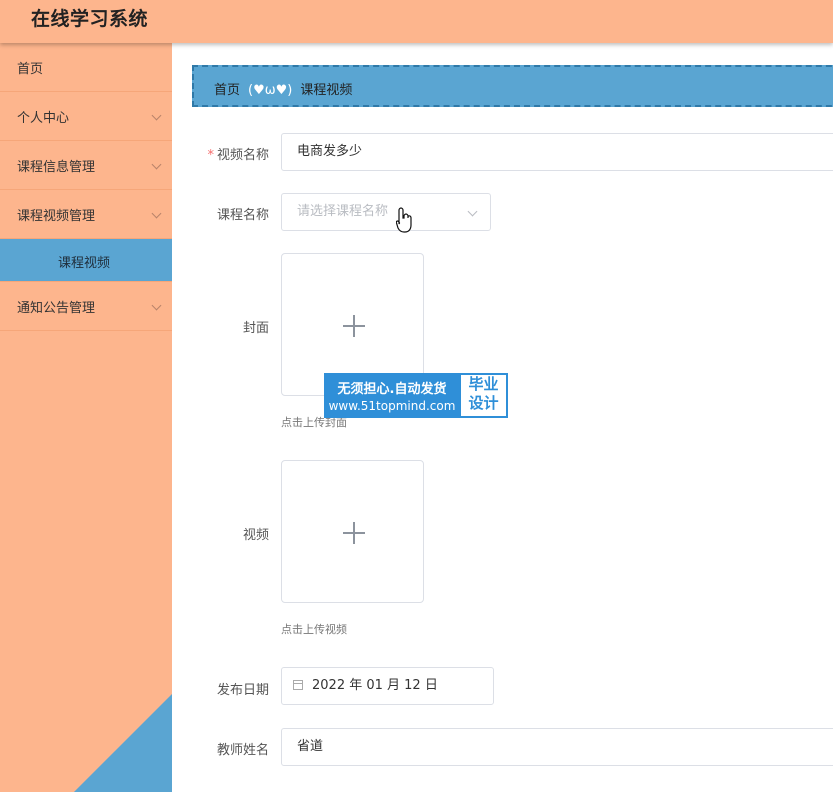 This screenshot has height=792, width=833. I want to click on sidebar-item-home: 首页, so click(86, 67).